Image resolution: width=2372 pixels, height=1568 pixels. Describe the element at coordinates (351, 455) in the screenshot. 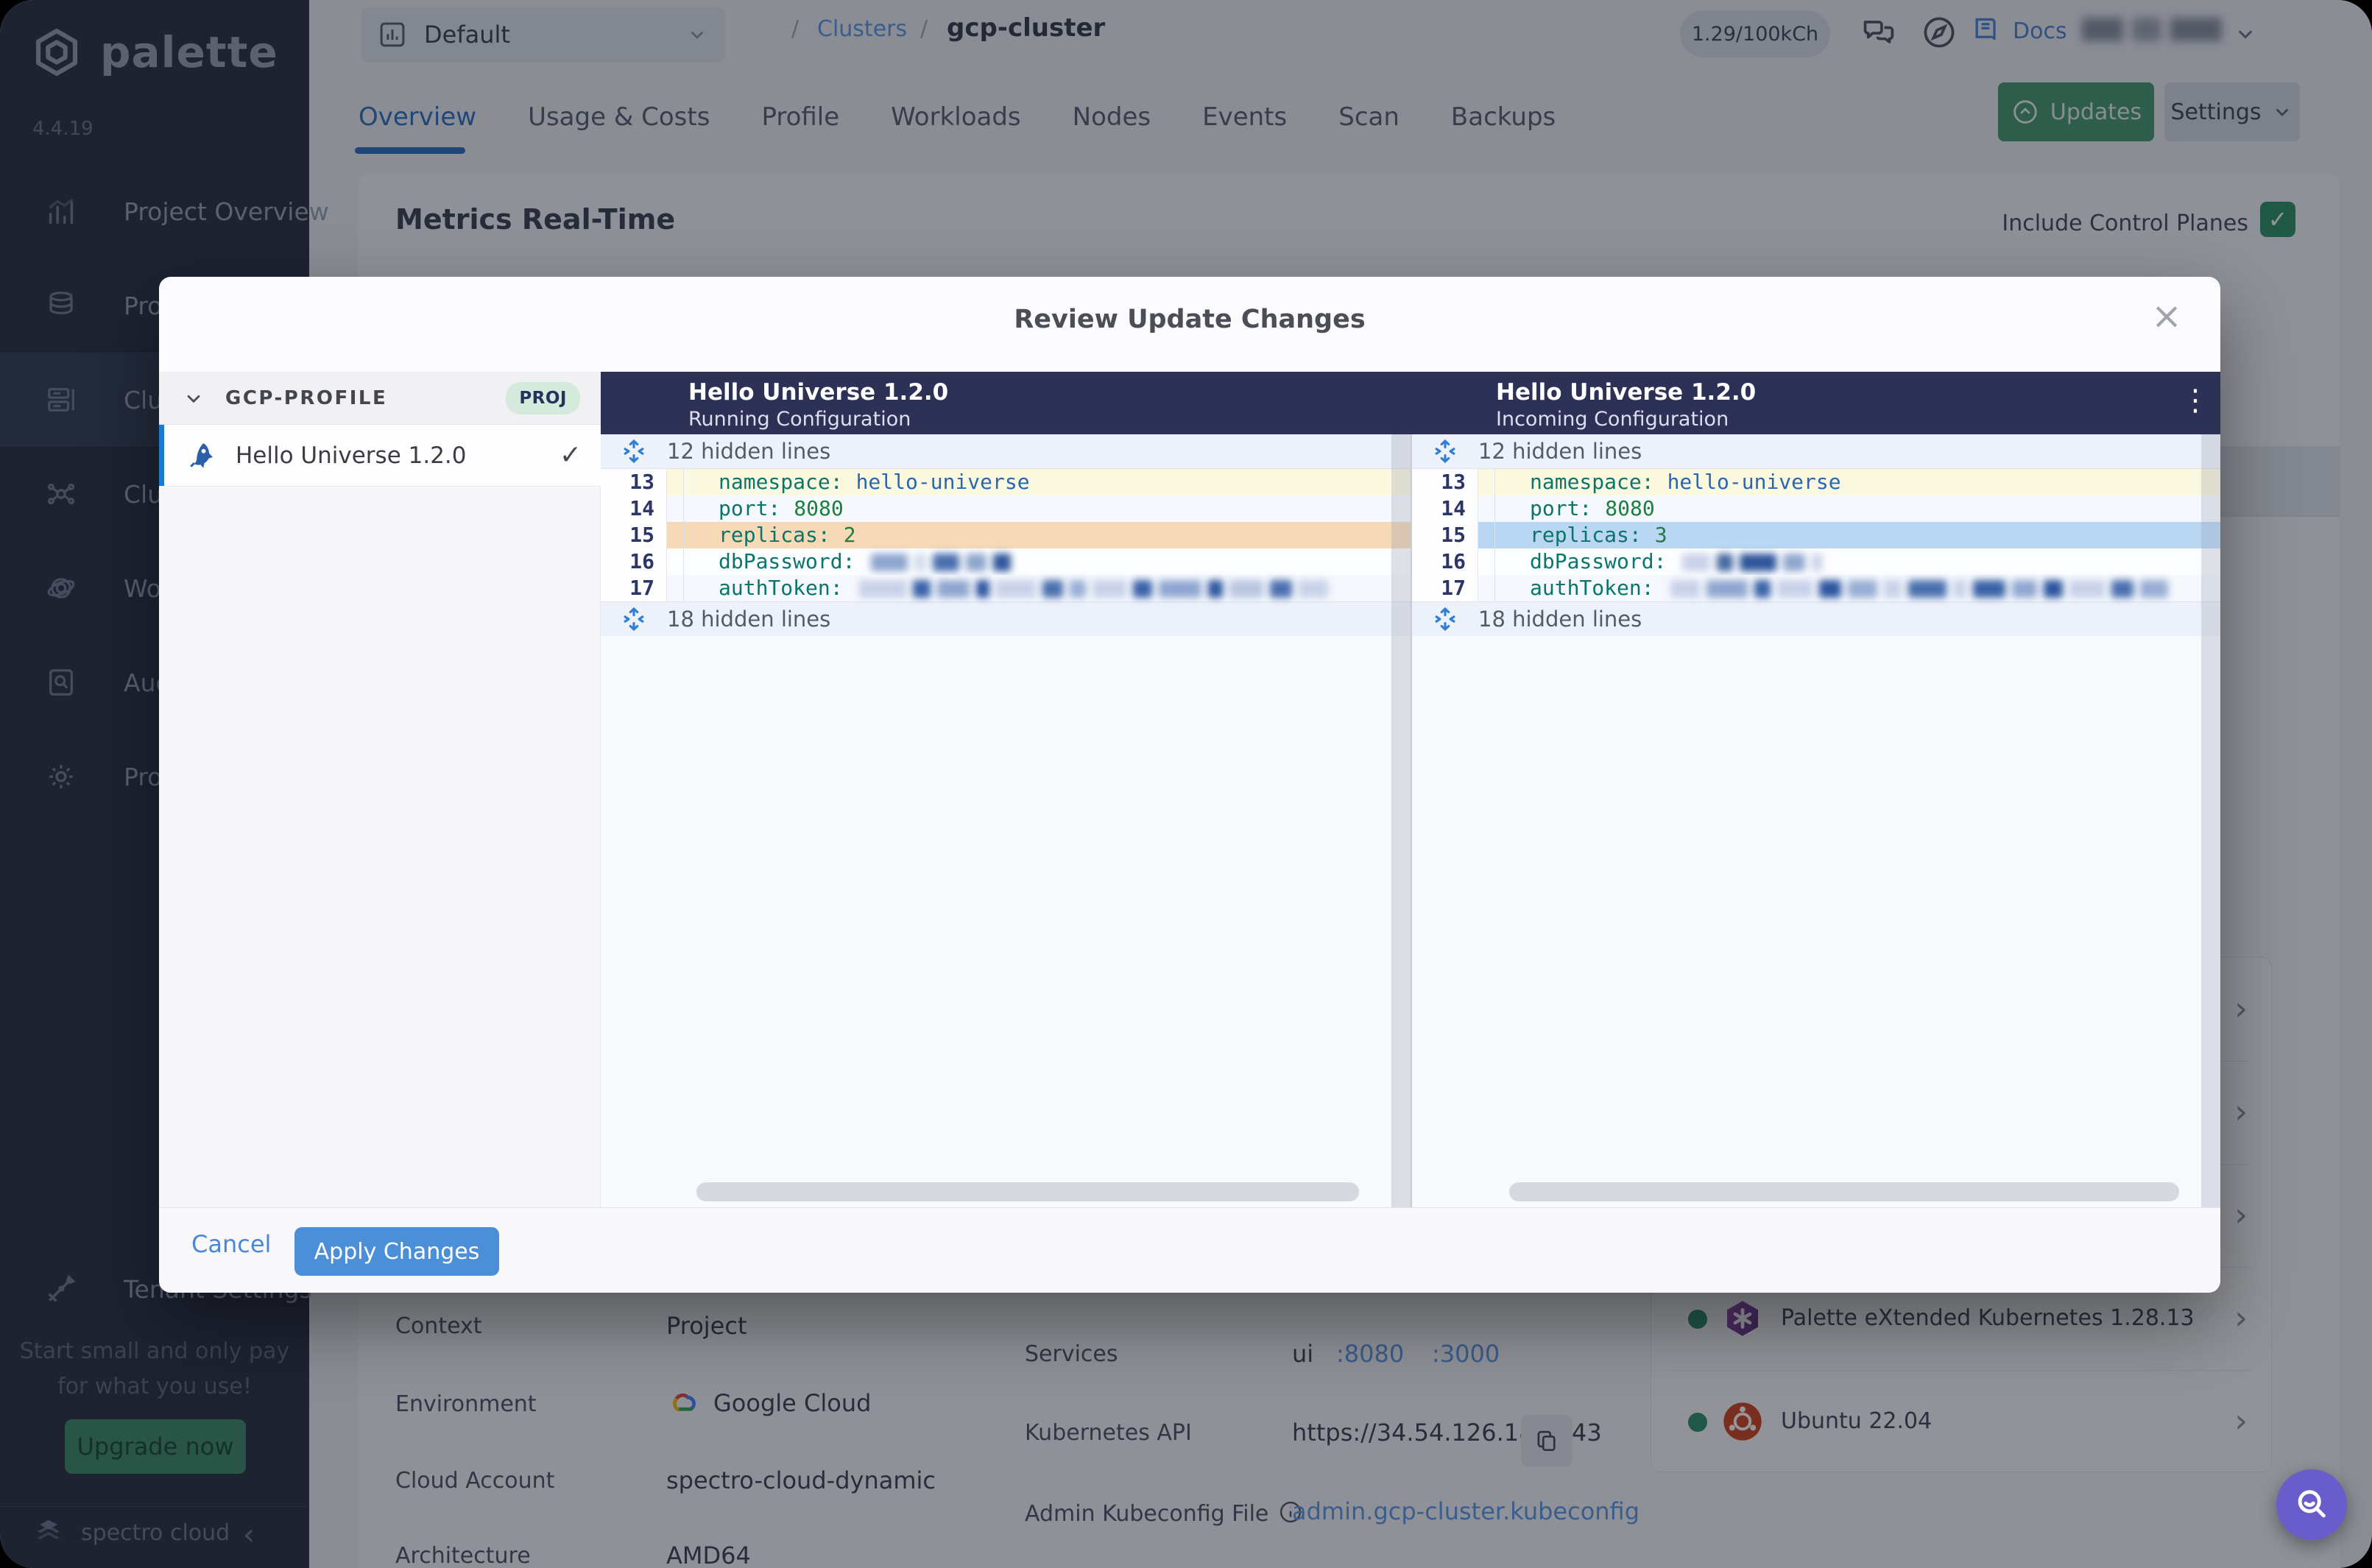

I see `profile-pack-name: Hello Universe 1.2.0` at that location.